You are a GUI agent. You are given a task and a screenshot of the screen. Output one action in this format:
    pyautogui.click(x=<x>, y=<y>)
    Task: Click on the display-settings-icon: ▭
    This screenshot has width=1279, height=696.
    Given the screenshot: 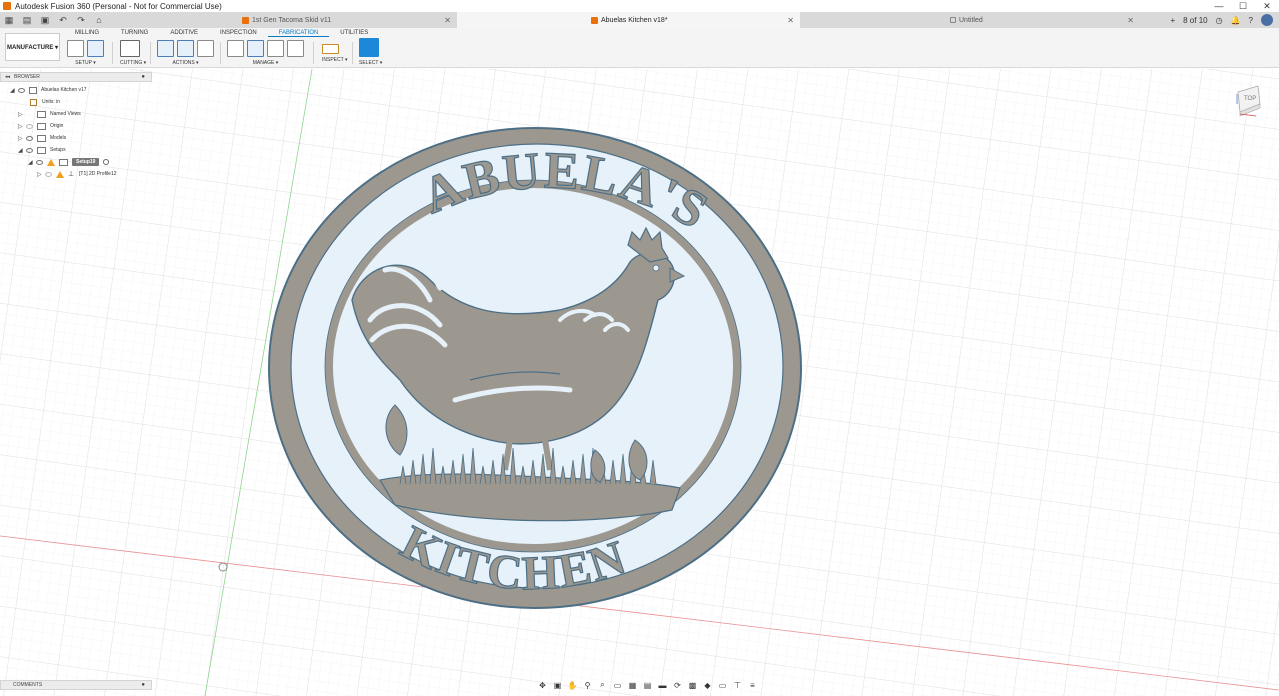 What is the action you would take?
    pyautogui.click(x=617, y=685)
    